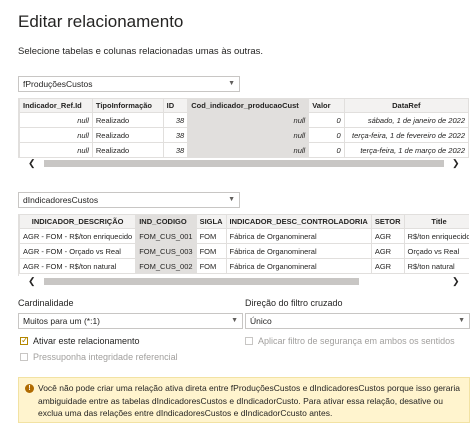 This screenshot has width=474, height=441. I want to click on cardinality-value: Muitos para um (*:1), so click(61, 321).